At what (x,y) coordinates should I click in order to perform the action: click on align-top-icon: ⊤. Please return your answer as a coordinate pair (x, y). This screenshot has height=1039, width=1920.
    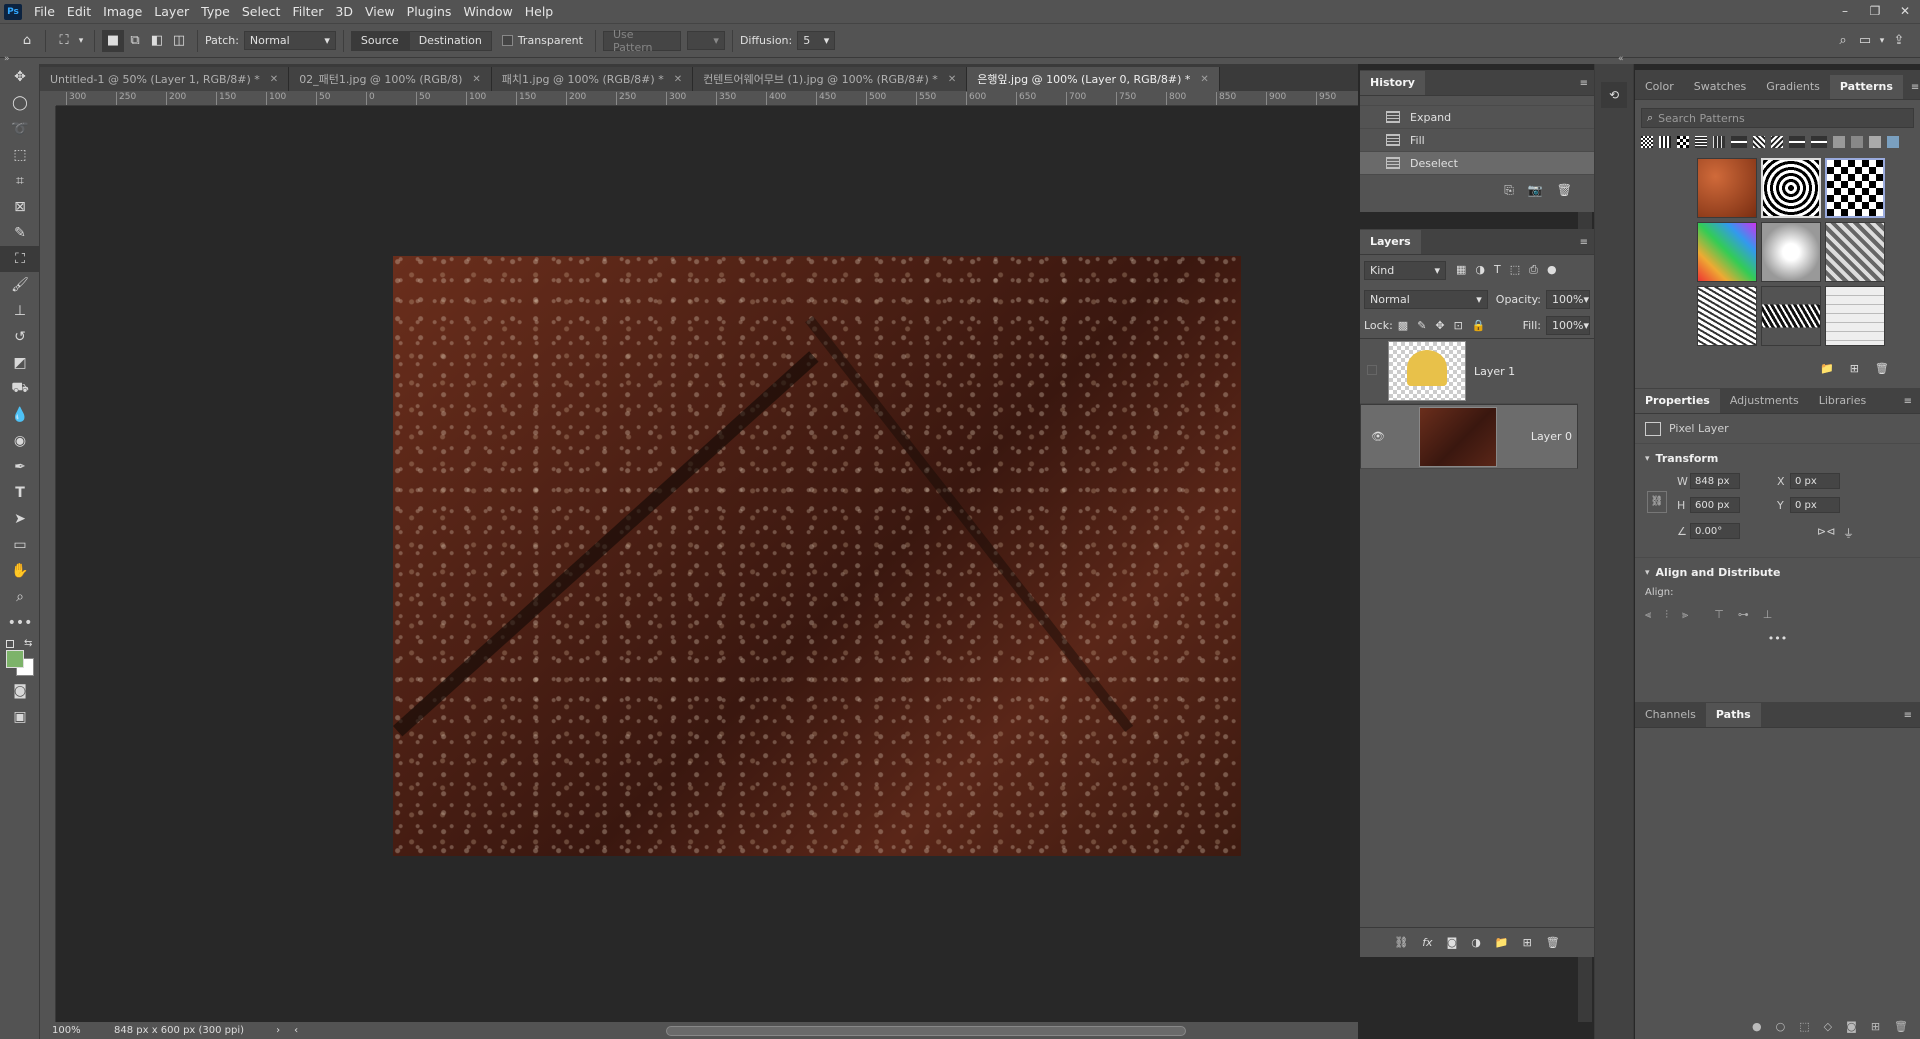
    Looking at the image, I should click on (1719, 615).